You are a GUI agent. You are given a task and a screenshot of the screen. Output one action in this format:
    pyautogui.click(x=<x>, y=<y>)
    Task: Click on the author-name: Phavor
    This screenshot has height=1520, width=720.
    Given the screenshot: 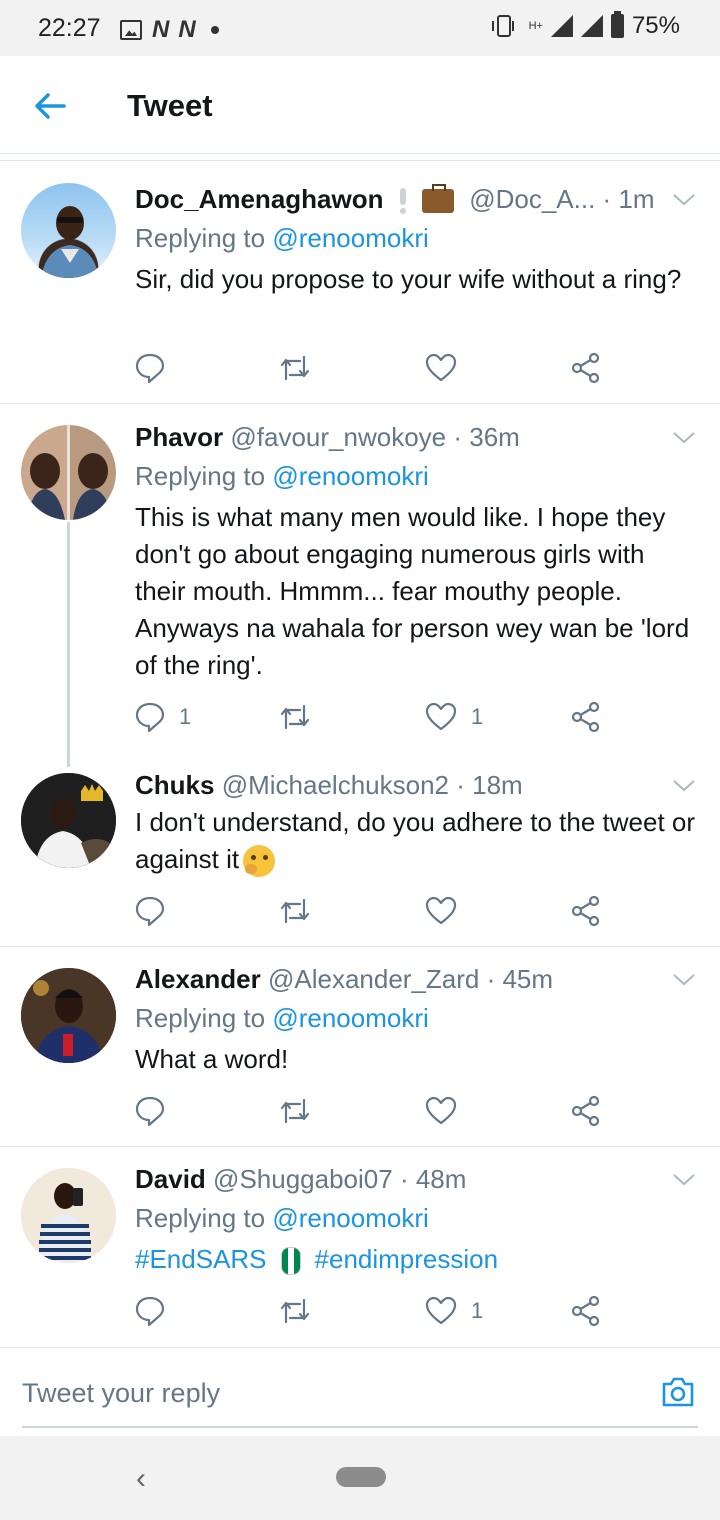 What is the action you would take?
    pyautogui.click(x=179, y=437)
    